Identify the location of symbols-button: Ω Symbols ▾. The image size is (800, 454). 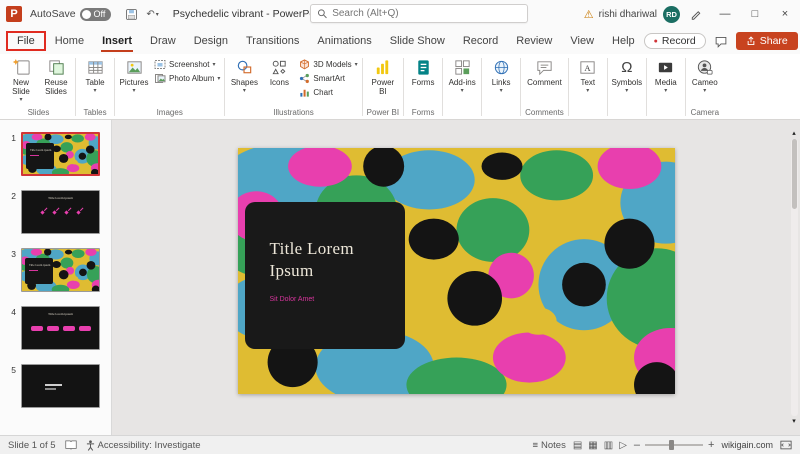
(627, 76).